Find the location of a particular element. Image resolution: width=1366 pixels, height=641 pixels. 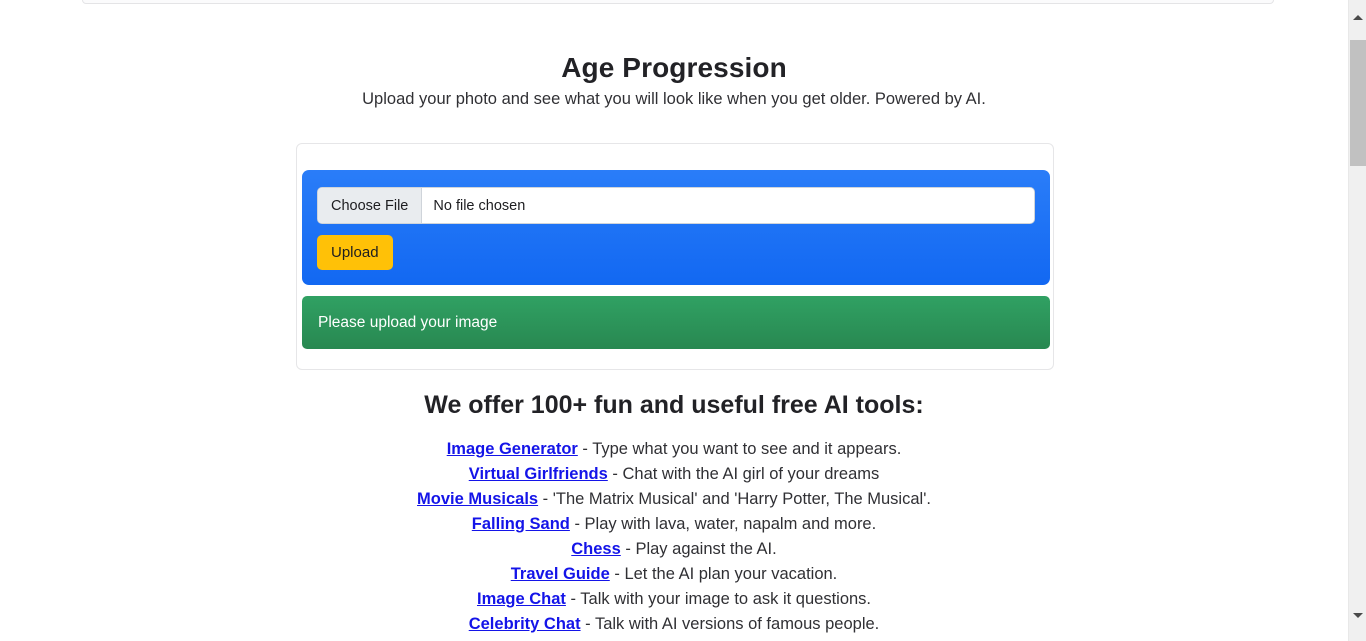

status-message-text: Please upload your image is located at coordinates (408, 322).